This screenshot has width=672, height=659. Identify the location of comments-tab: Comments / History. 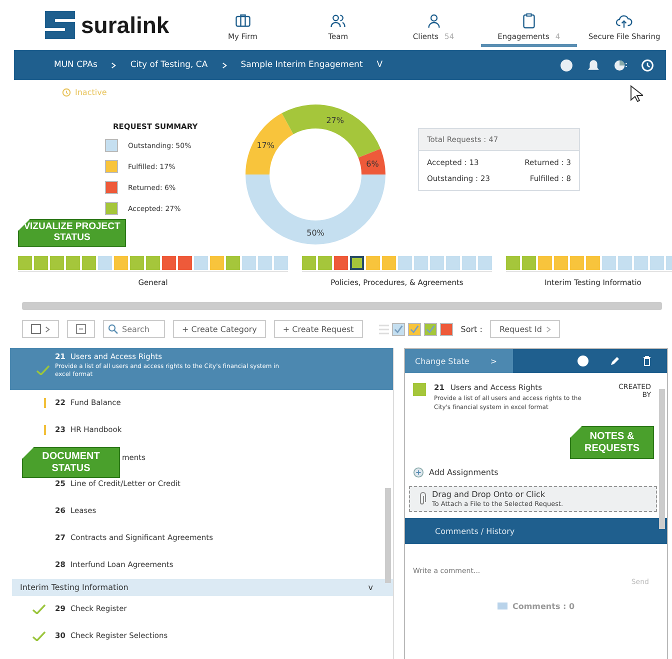
(536, 531).